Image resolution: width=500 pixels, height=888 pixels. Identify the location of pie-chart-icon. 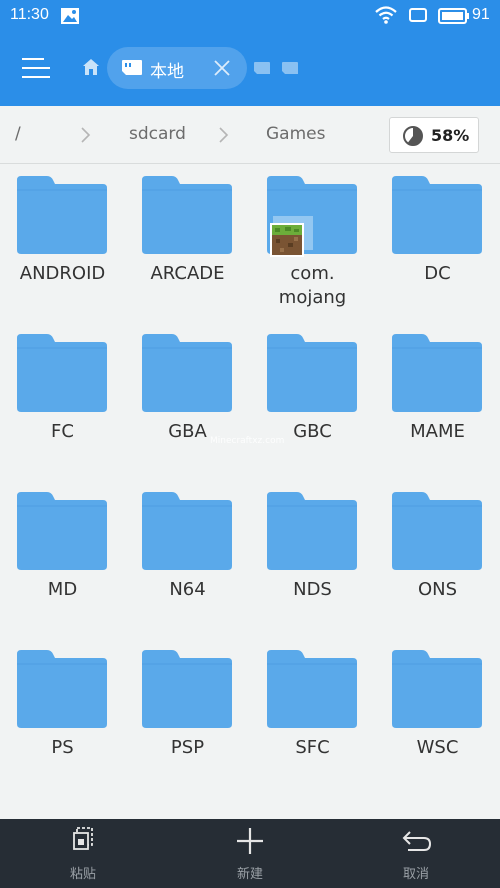
(413, 136).